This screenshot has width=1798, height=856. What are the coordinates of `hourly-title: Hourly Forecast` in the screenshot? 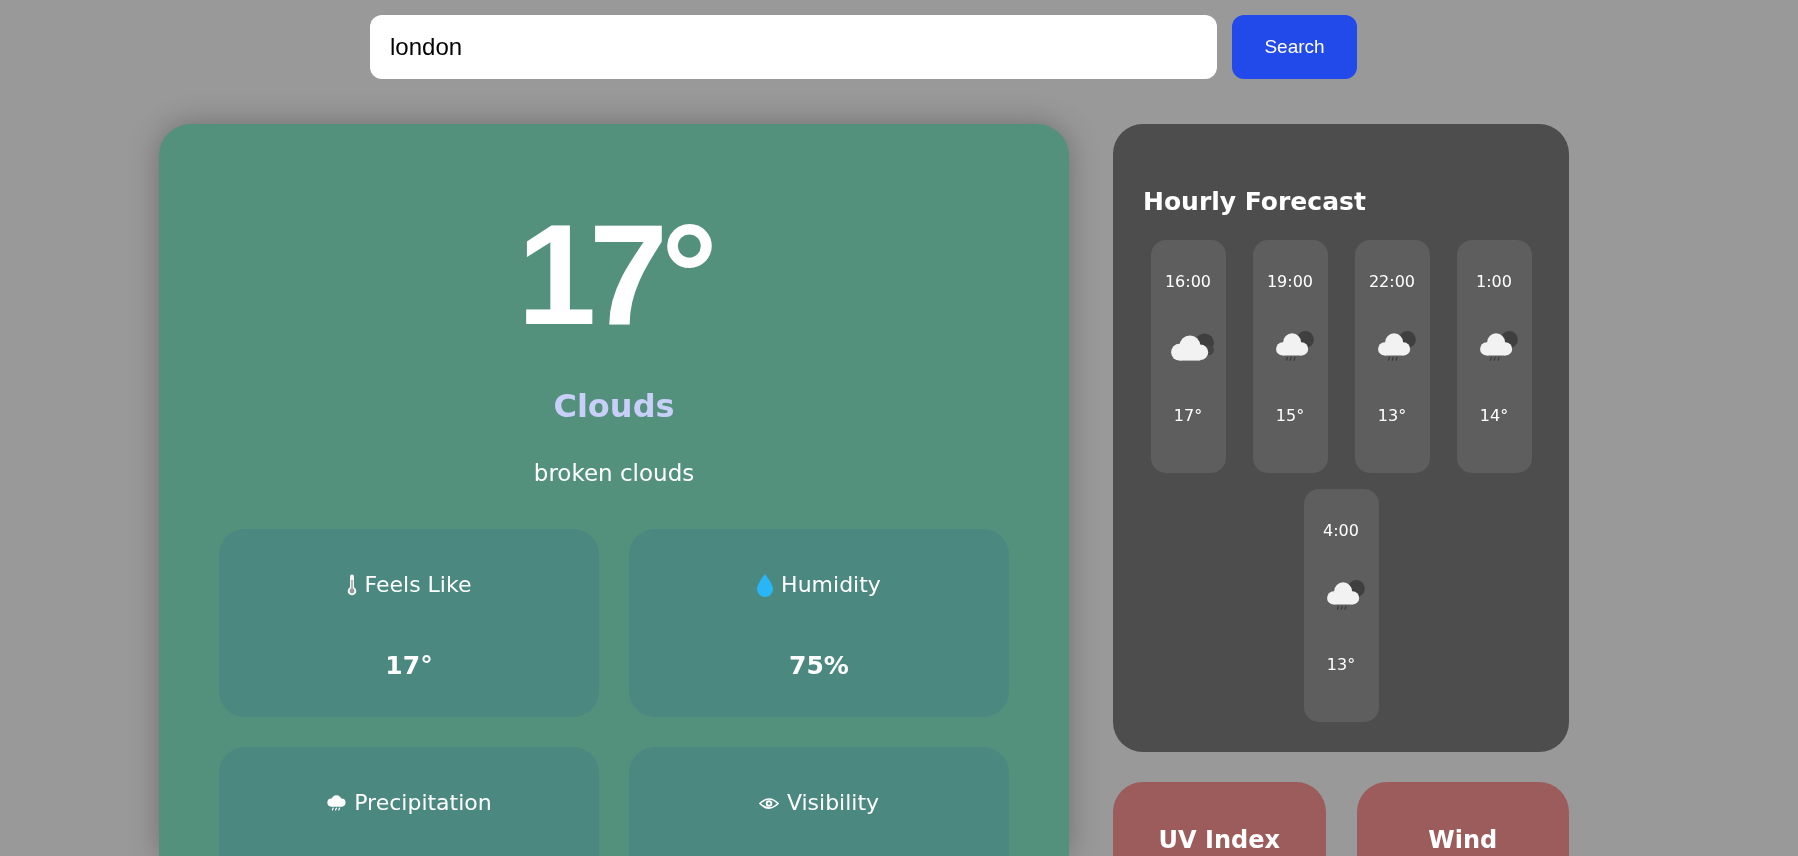 It's located at (1255, 202).